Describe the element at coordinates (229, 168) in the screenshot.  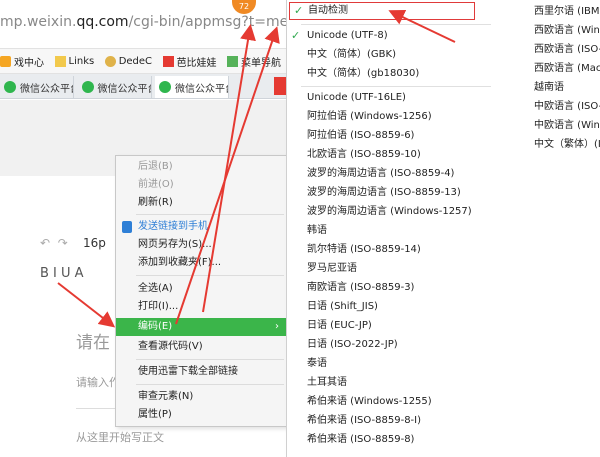
I see `arrow-to-auto-detect` at that location.